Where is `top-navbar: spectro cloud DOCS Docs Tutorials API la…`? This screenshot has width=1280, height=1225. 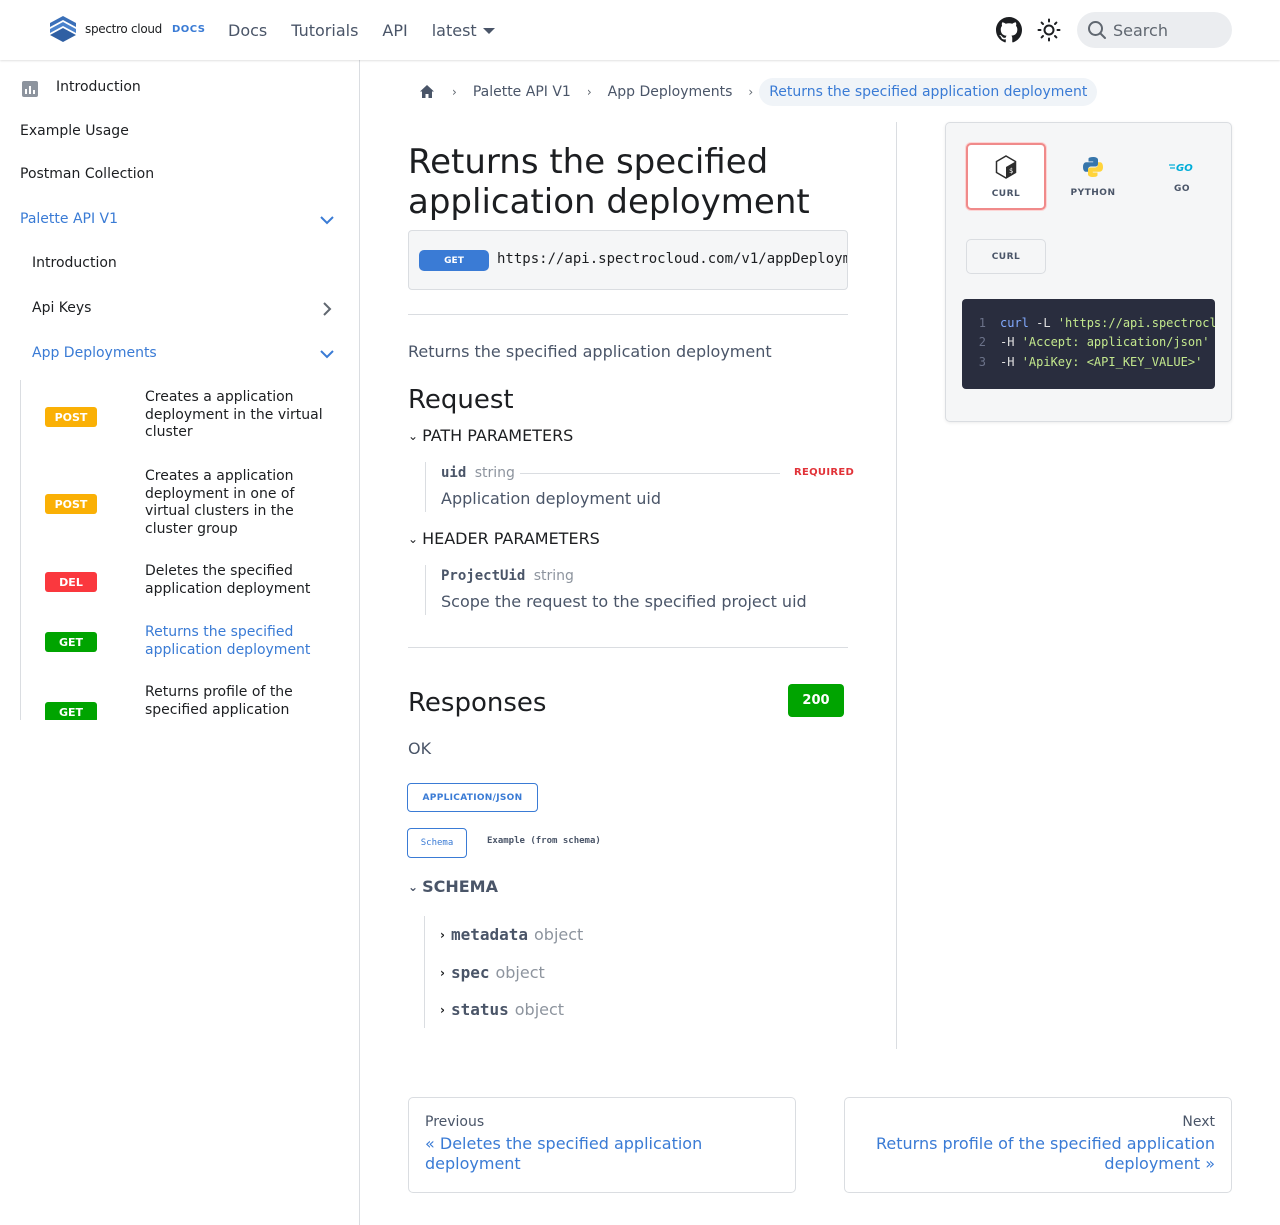
top-navbar: spectro cloud DOCS Docs Tutorials API la… is located at coordinates (640, 30).